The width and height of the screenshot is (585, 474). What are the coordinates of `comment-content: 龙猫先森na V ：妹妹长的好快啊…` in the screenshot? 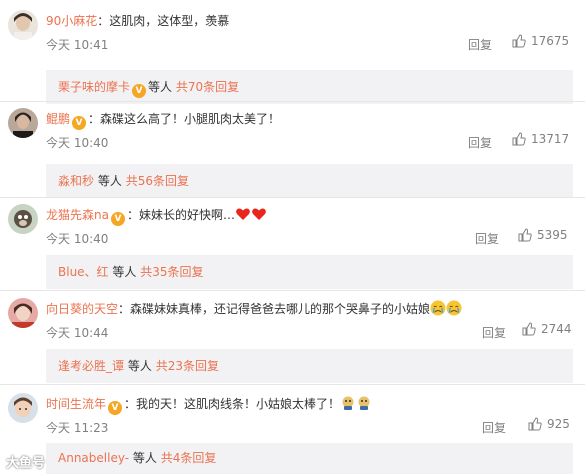 It's located at (156, 215).